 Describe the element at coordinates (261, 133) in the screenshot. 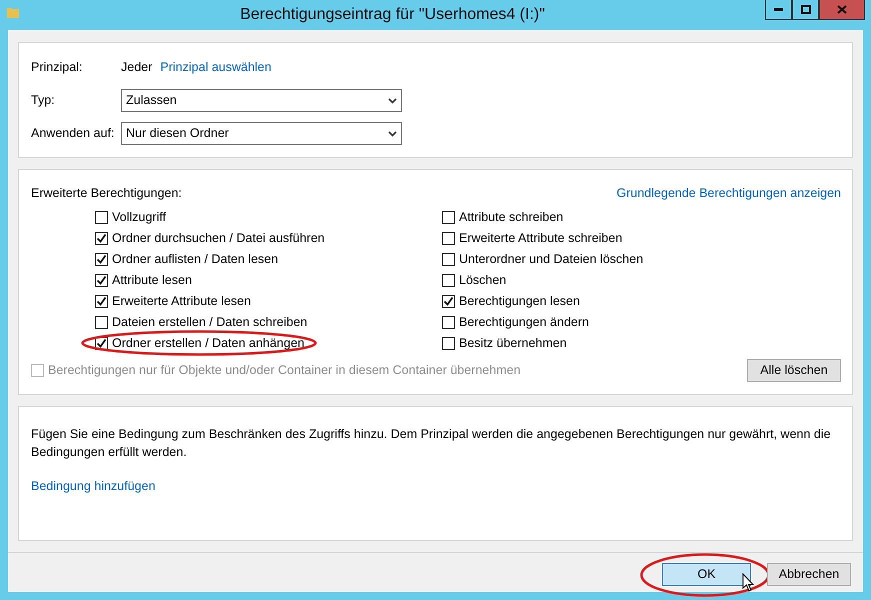

I see `dropdown: Nur diesen Ordner` at that location.